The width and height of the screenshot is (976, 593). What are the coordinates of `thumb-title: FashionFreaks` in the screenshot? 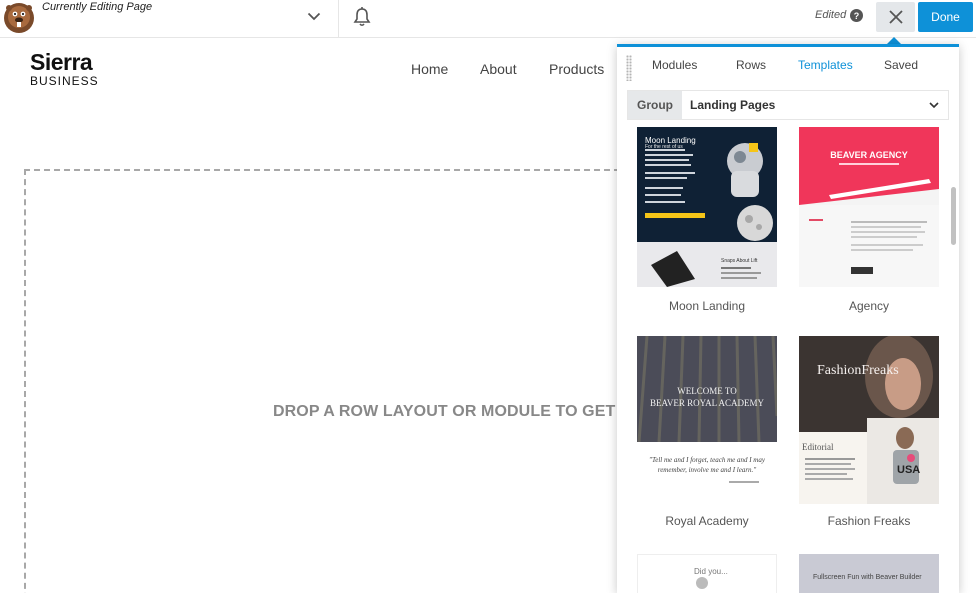 It's located at (858, 370).